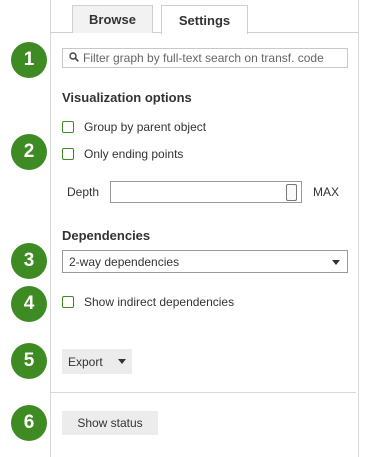 The image size is (365, 457). I want to click on export-button: Export, so click(97, 361).